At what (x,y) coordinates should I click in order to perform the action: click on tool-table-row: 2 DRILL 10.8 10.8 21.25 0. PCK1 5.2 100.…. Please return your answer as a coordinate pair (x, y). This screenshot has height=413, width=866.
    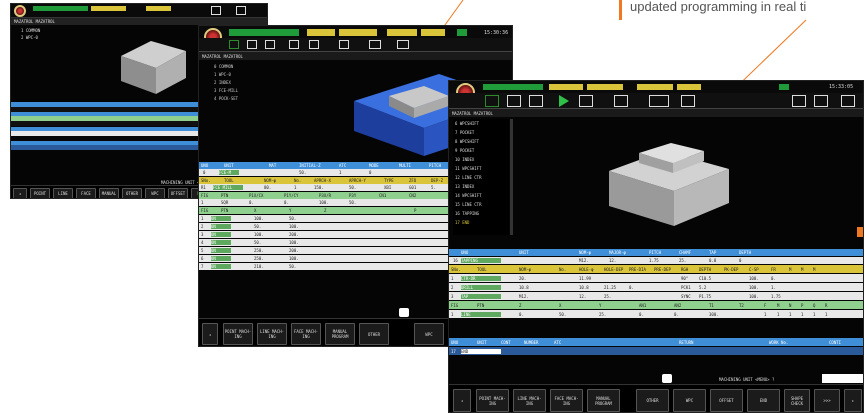
    Looking at the image, I should click on (656, 287).